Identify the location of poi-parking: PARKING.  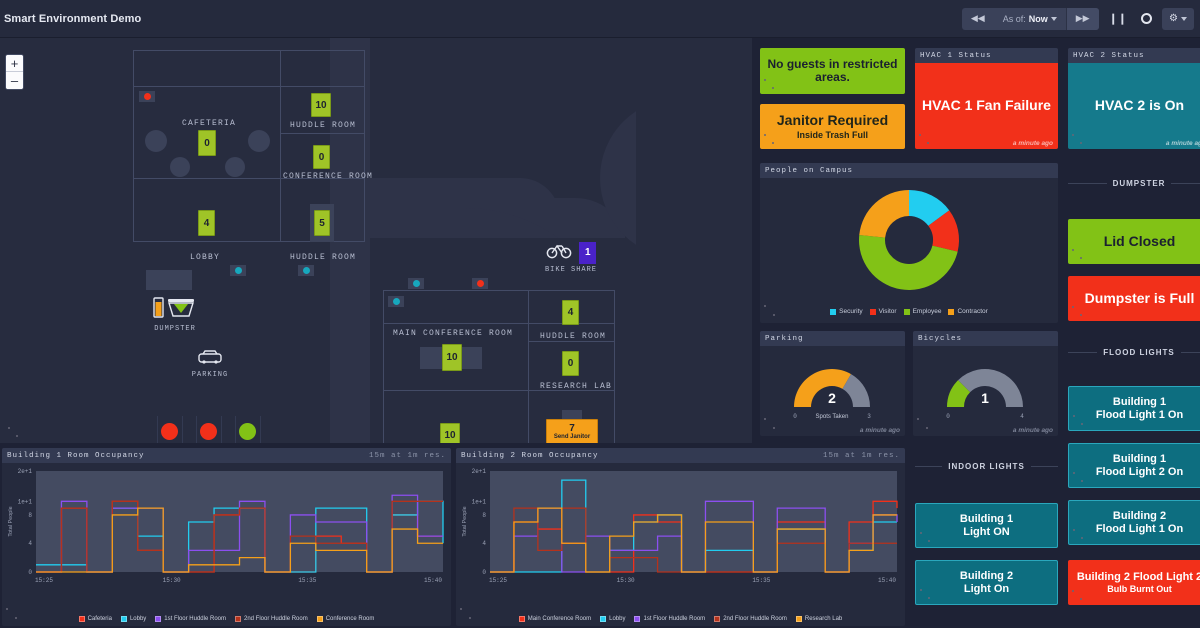
(210, 364).